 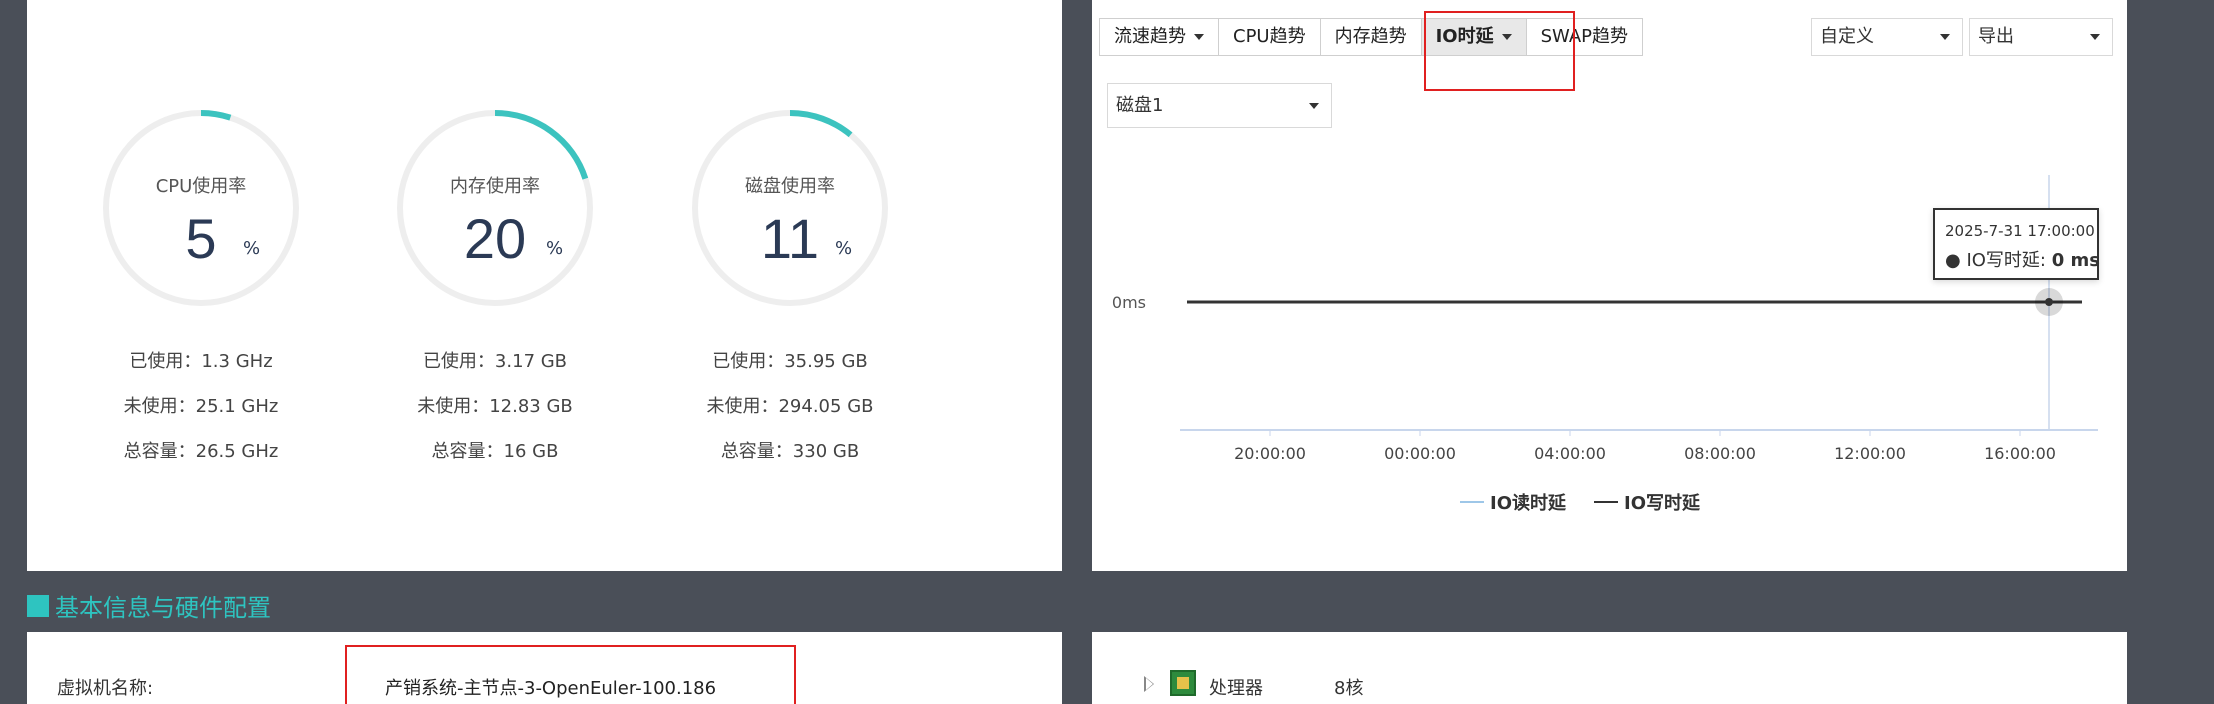 What do you see at coordinates (201, 451) in the screenshot?
I see `cpu-total: 总容量：26.5 GHz` at bounding box center [201, 451].